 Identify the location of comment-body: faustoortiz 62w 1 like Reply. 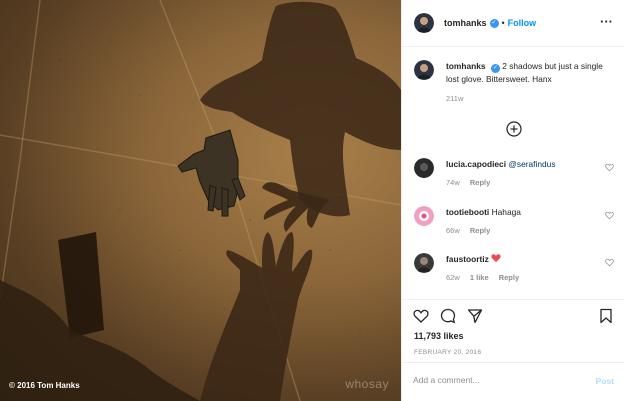
(486, 268).